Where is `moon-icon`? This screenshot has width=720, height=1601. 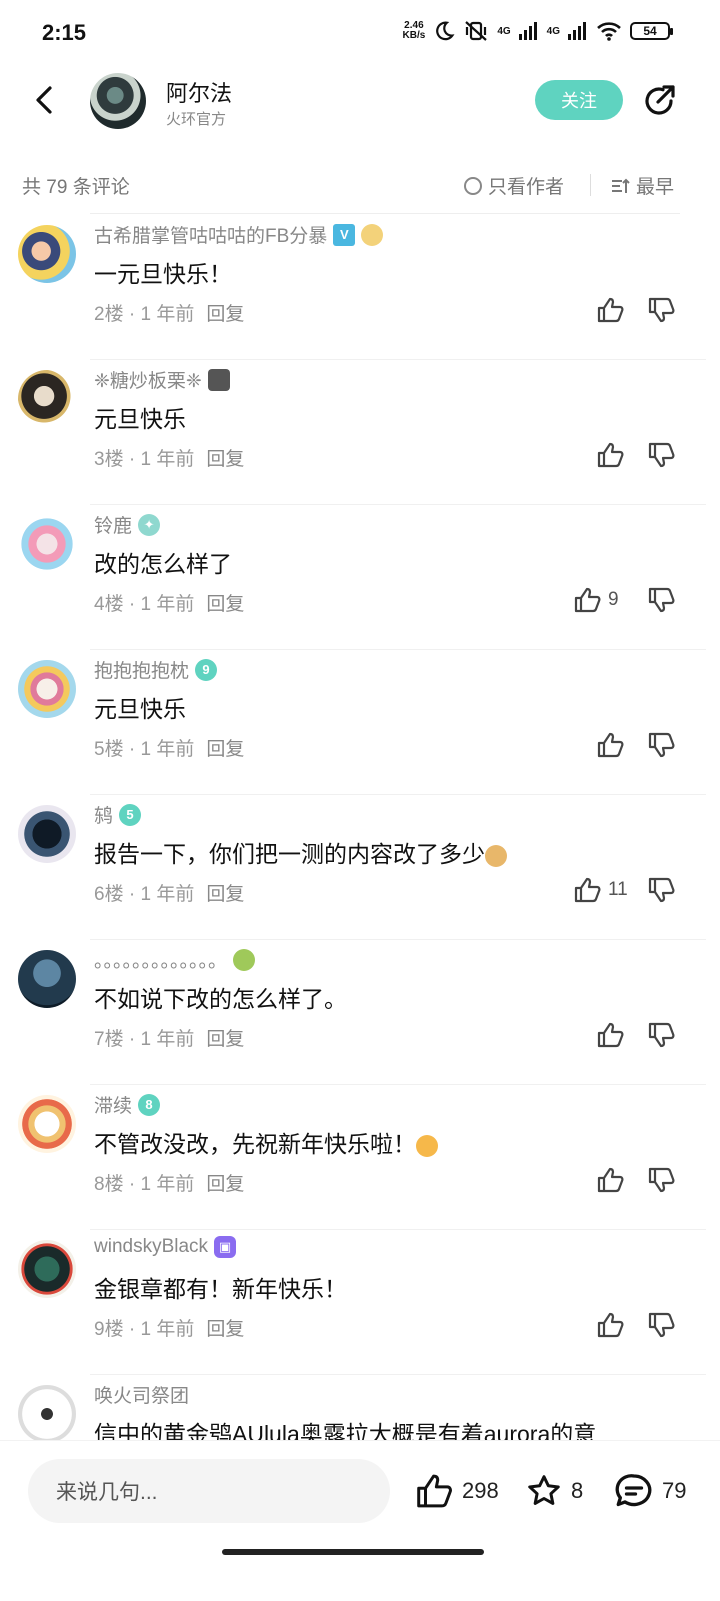
moon-icon is located at coordinates (445, 31).